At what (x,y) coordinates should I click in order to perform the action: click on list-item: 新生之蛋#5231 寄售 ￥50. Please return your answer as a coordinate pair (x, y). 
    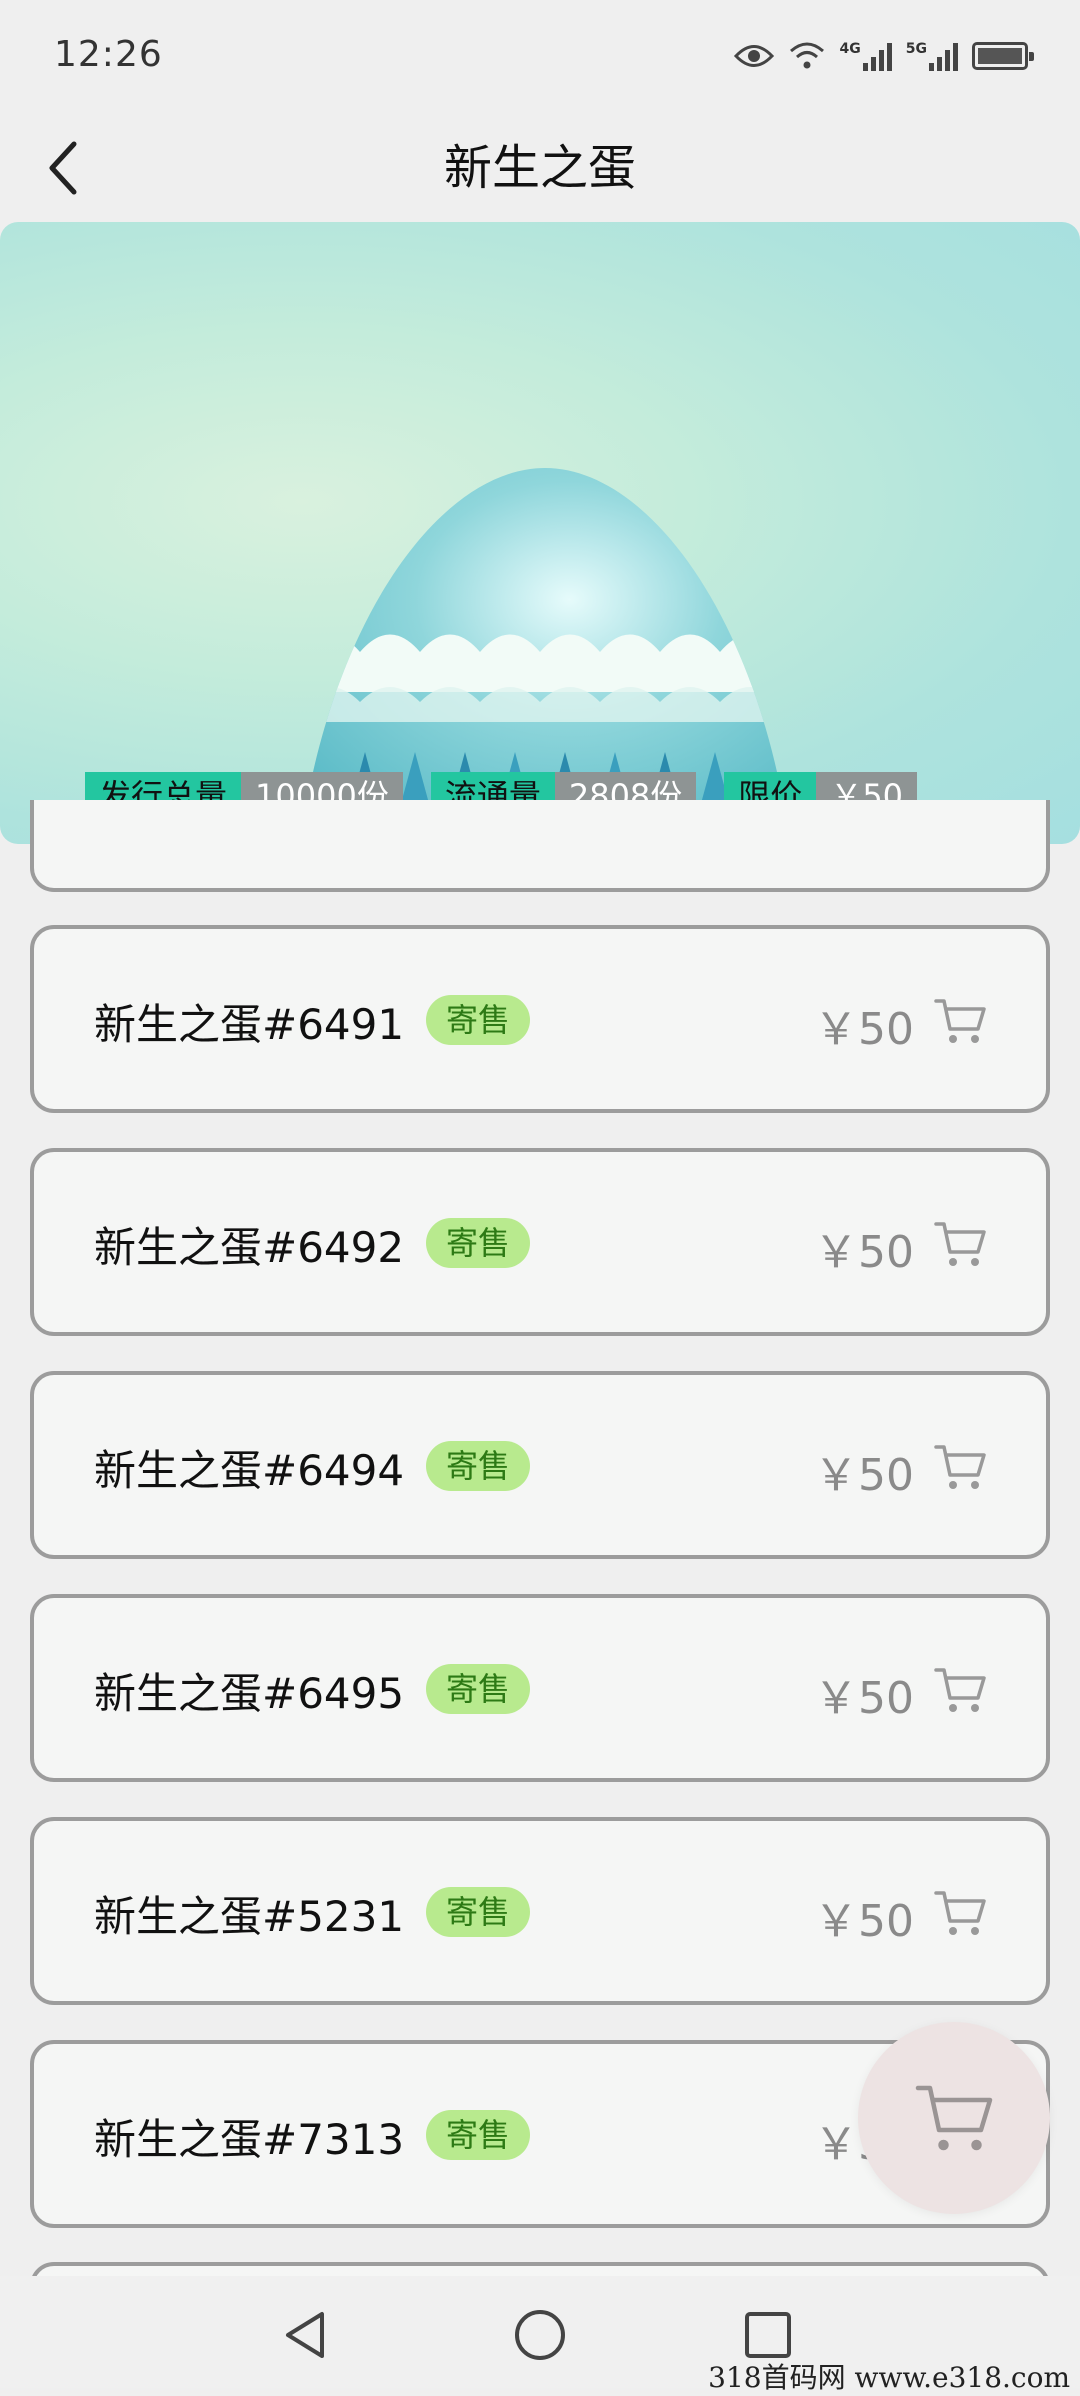
    Looking at the image, I should click on (540, 1911).